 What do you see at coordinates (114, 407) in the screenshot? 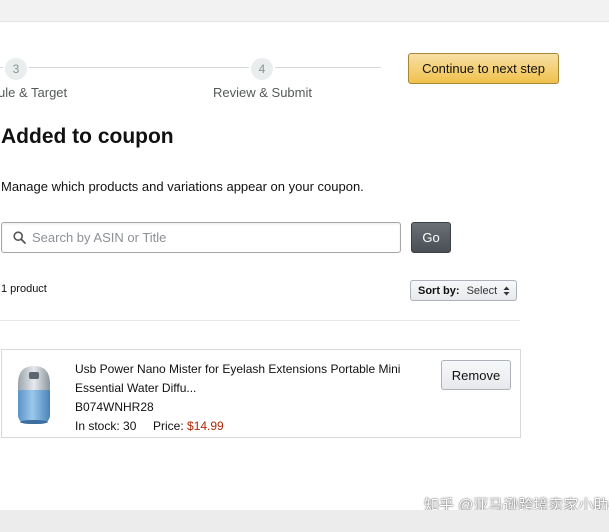
I see `product-asin: B074WNHR28` at bounding box center [114, 407].